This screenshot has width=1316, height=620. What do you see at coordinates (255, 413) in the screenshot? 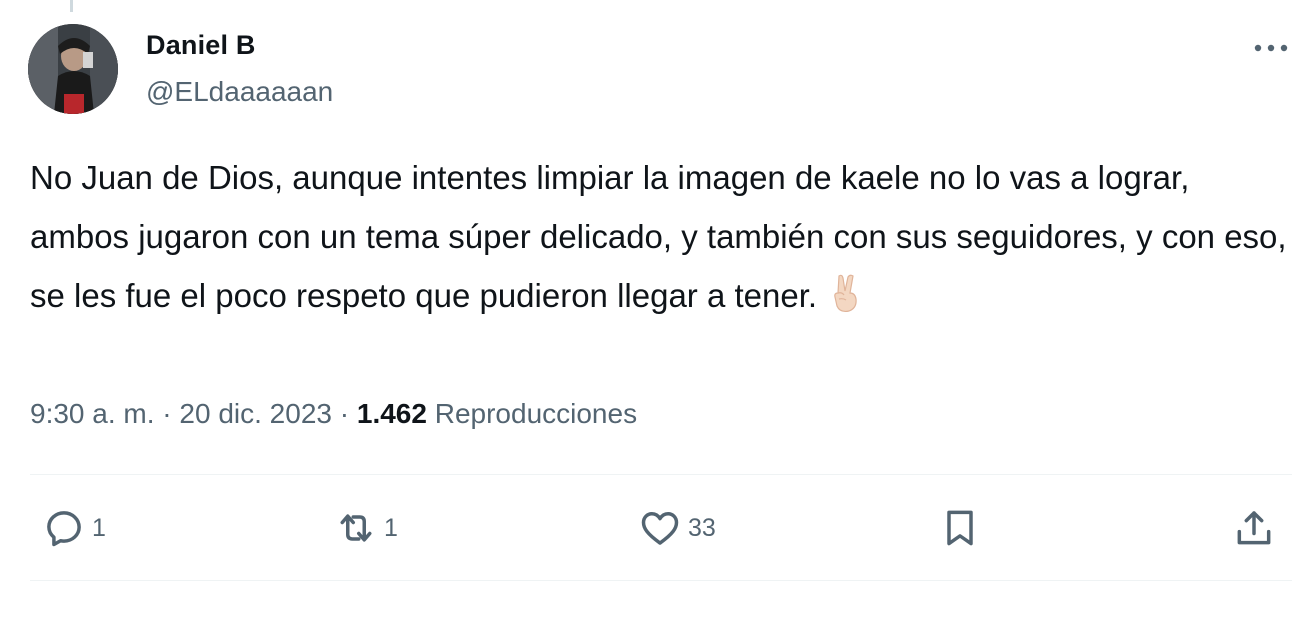
I see `tweet-date: 20 dic. 2023` at bounding box center [255, 413].